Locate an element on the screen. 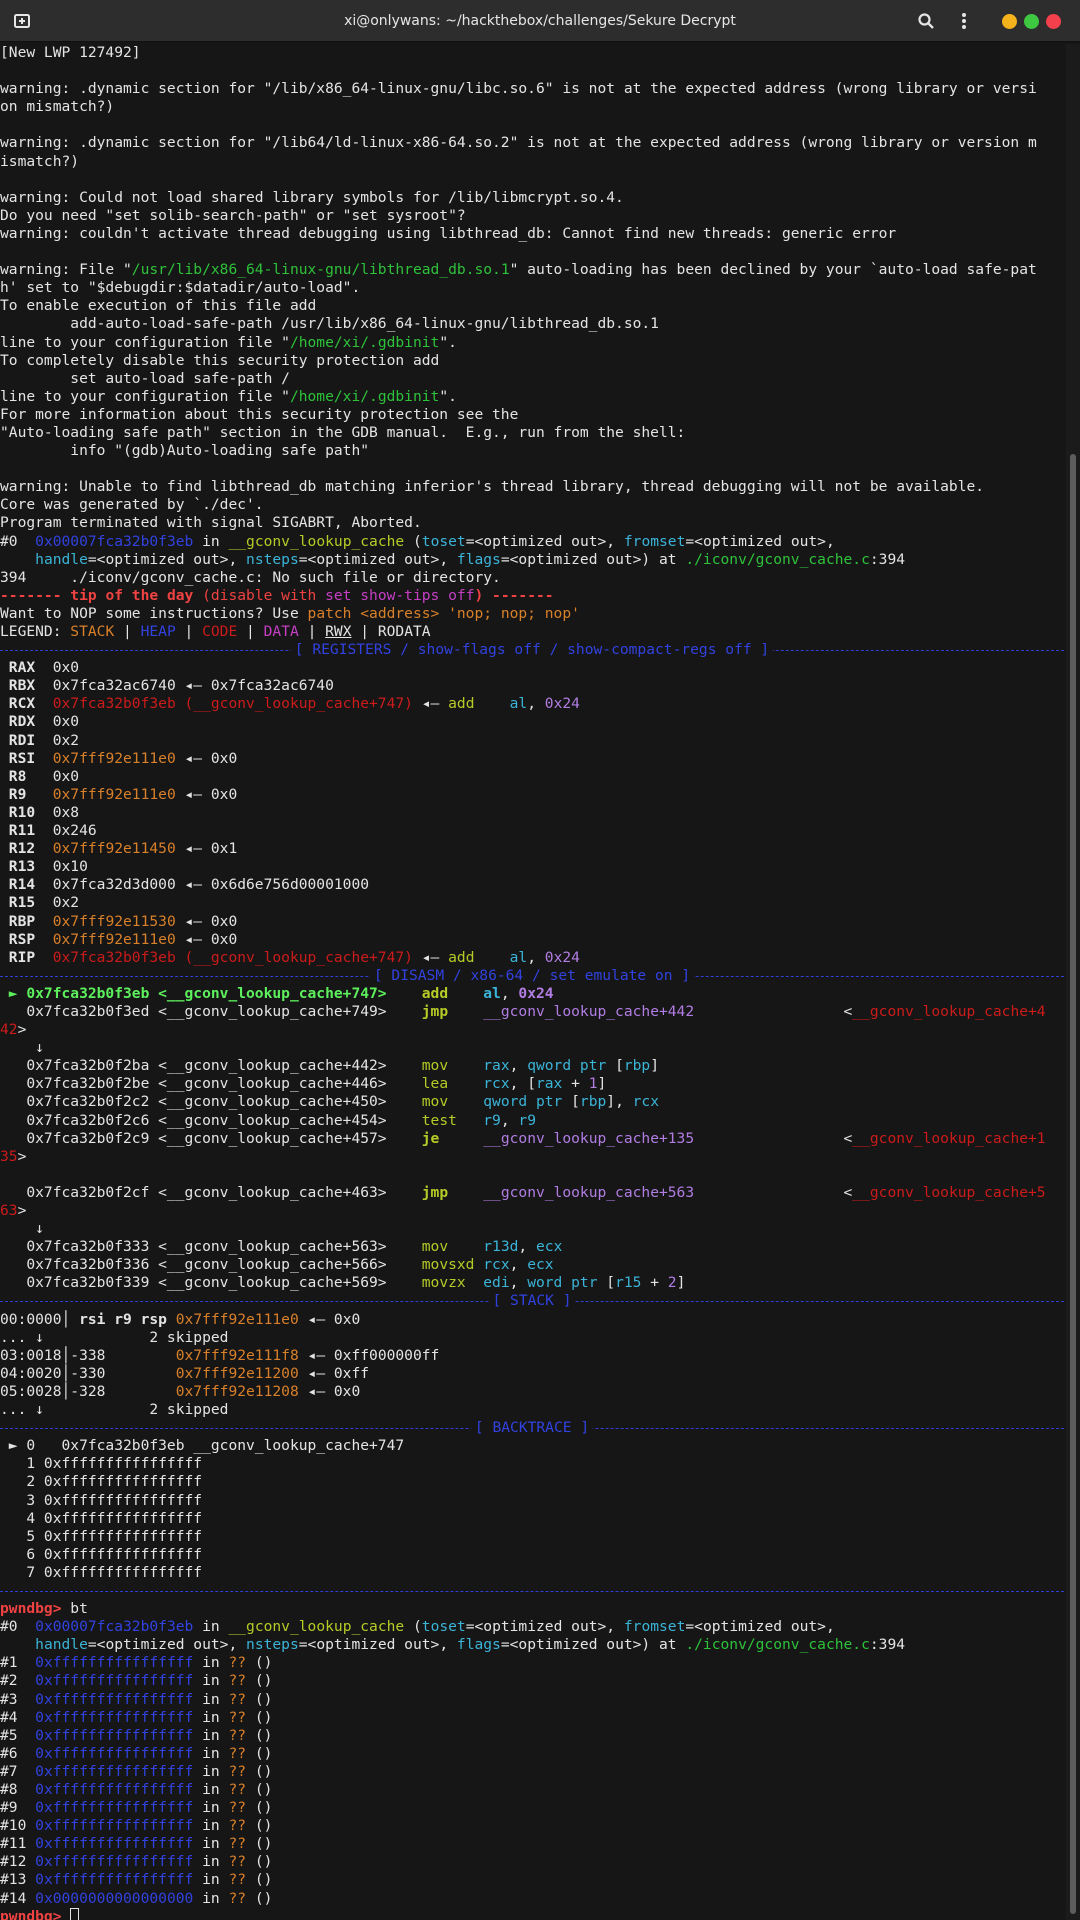  scrollbar is located at coordinates (1073, 982).